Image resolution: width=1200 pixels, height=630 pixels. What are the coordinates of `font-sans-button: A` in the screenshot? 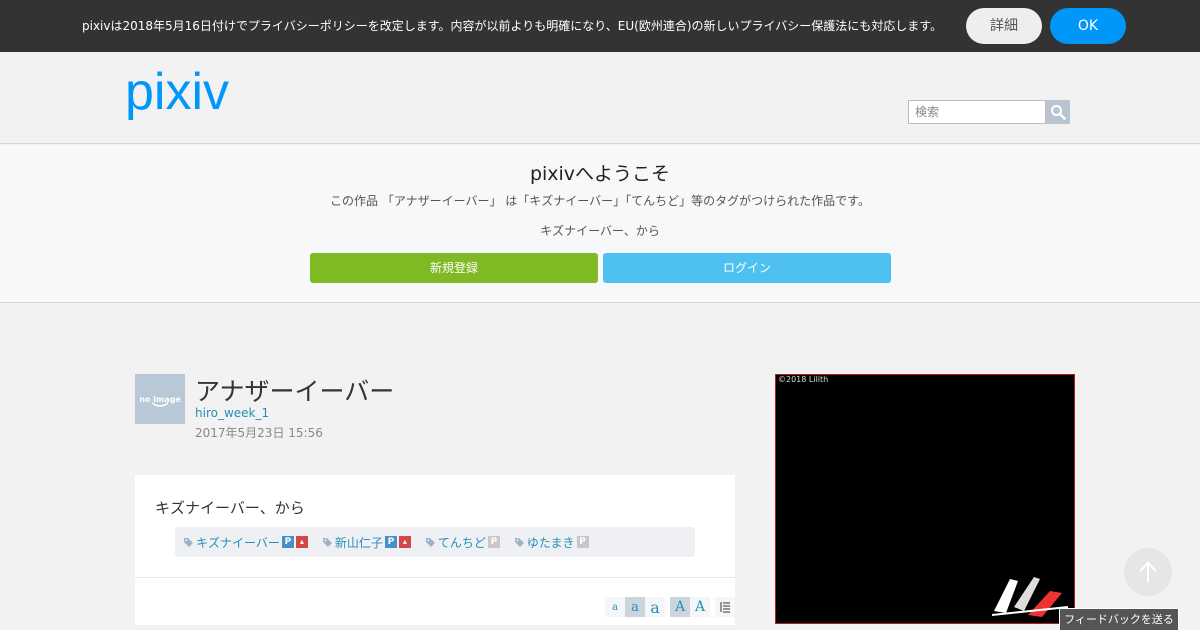 It's located at (700, 607).